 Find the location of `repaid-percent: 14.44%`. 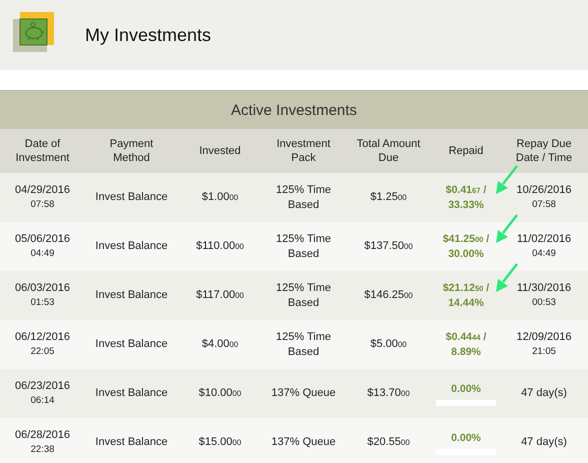

repaid-percent: 14.44% is located at coordinates (466, 303).